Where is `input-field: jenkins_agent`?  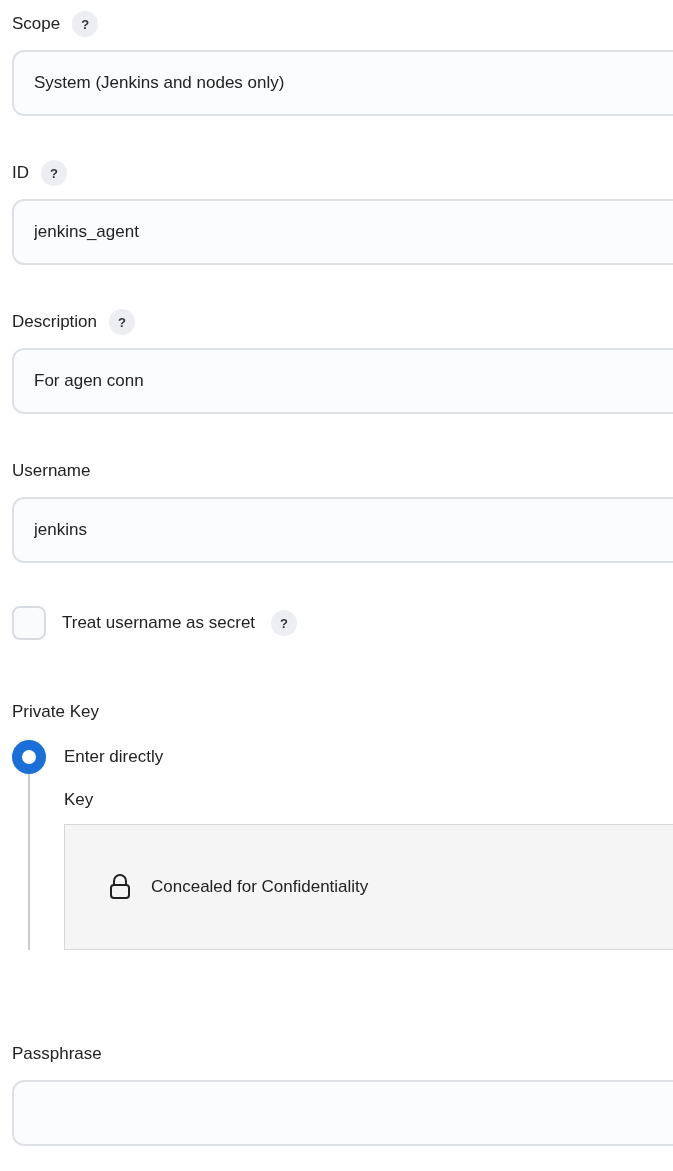
input-field: jenkins_agent is located at coordinates (342, 232).